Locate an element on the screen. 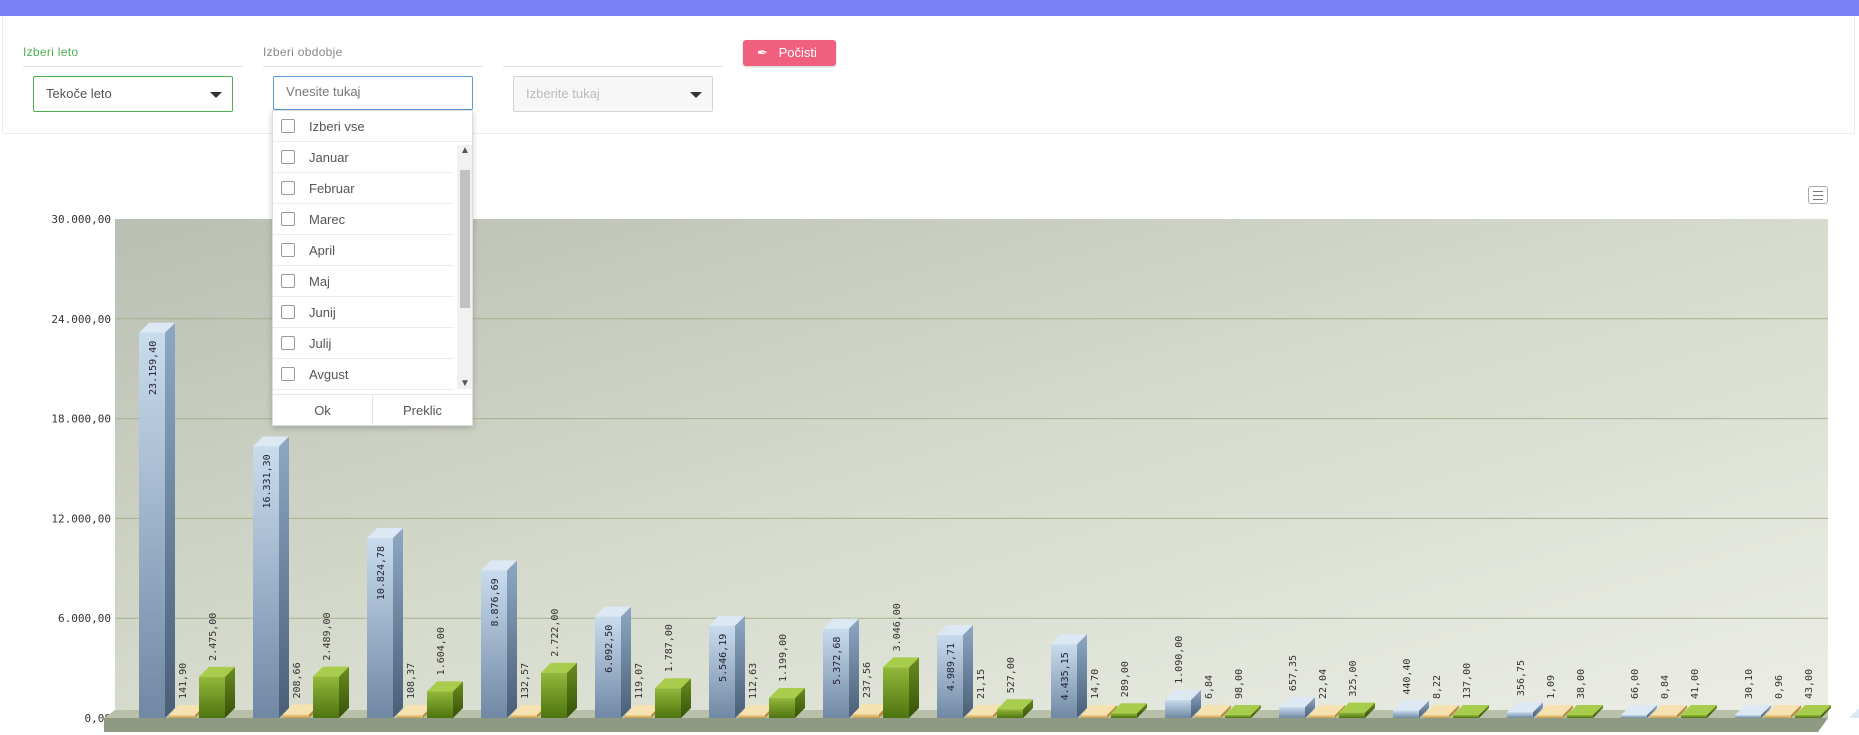 The height and width of the screenshot is (735, 1859). y-tick-label: 30.000,00 is located at coordinates (81, 219).